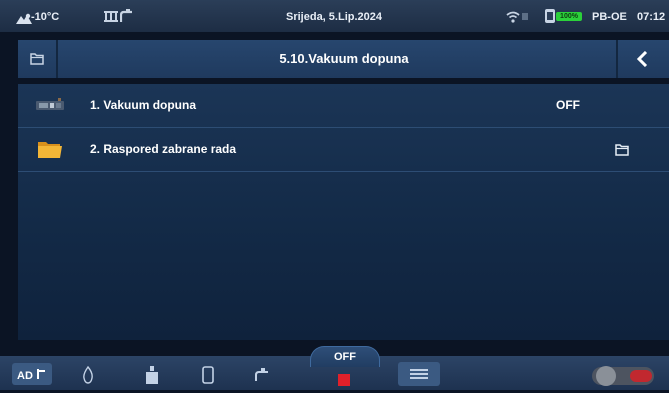  What do you see at coordinates (25, 376) in the screenshot?
I see `svg-text: AD` at bounding box center [25, 376].